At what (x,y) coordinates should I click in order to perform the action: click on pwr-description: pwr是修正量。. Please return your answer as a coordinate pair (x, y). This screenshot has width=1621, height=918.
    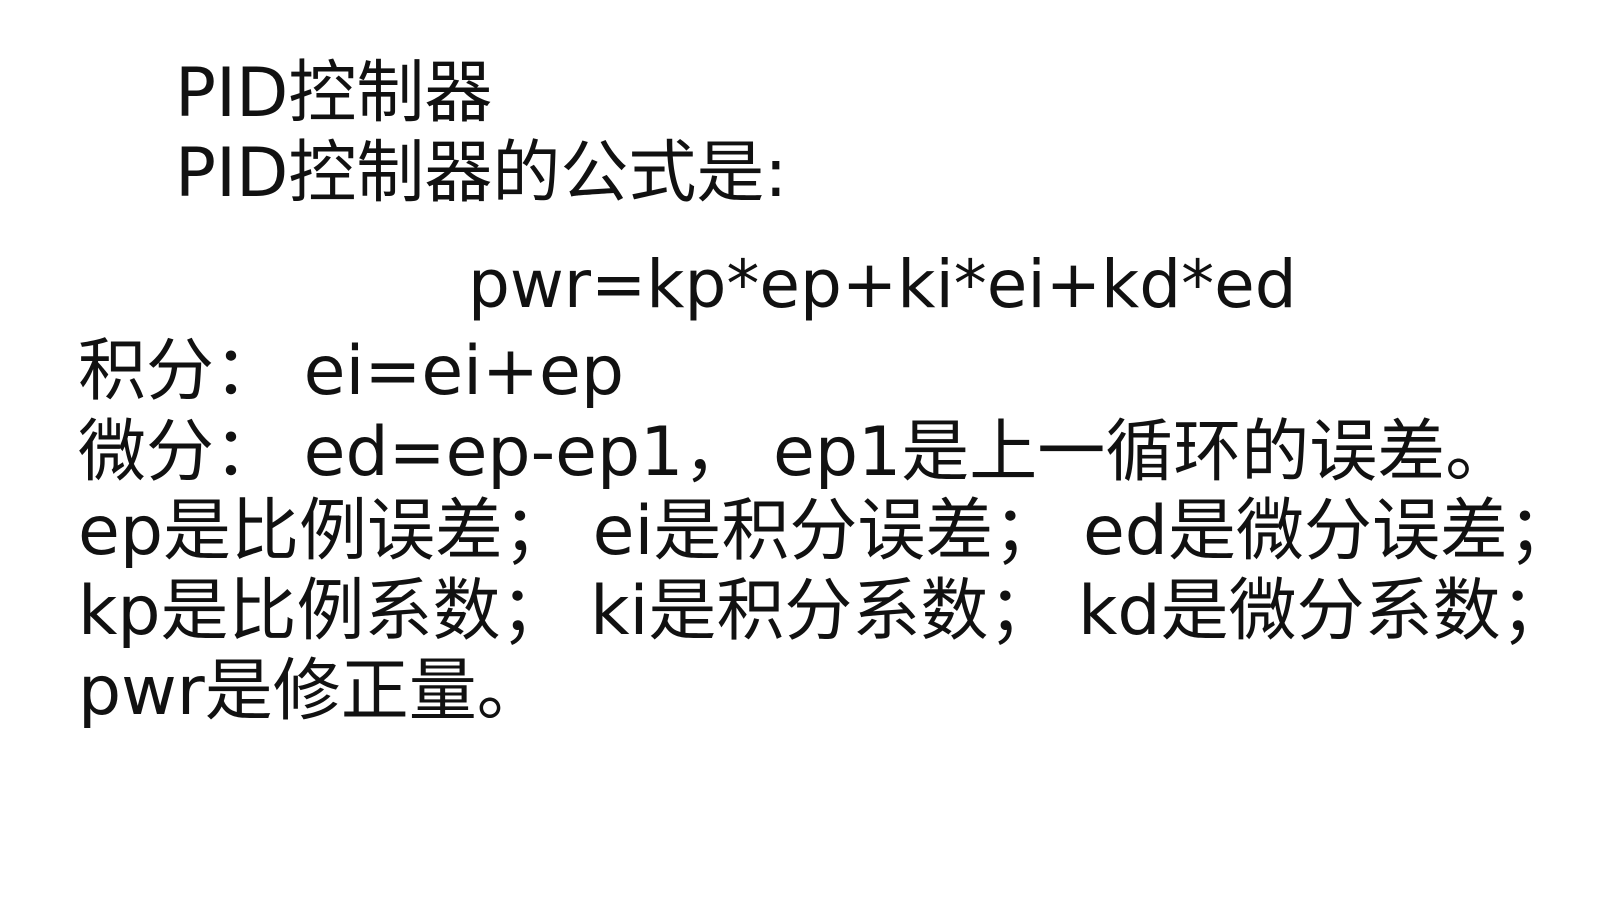
    Looking at the image, I should click on (311, 691).